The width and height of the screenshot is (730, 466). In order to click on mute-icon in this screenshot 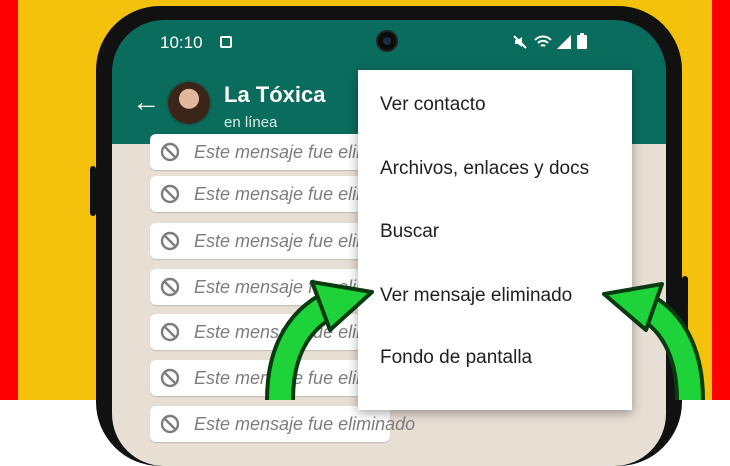, I will do `click(520, 42)`.